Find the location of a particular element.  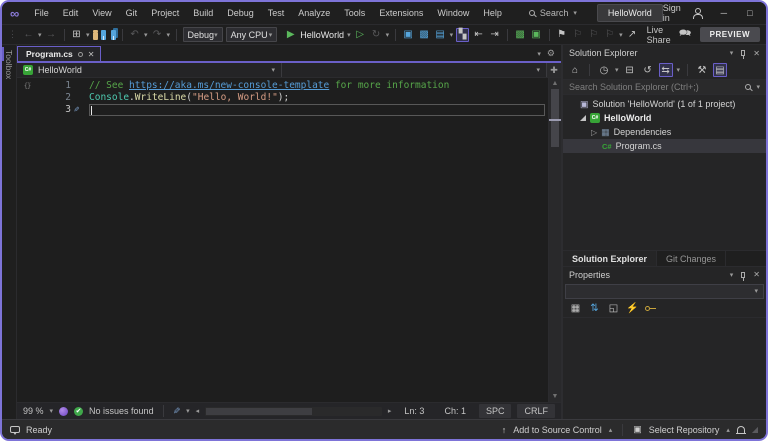

resize-grip: ◢ is located at coordinates (755, 429).